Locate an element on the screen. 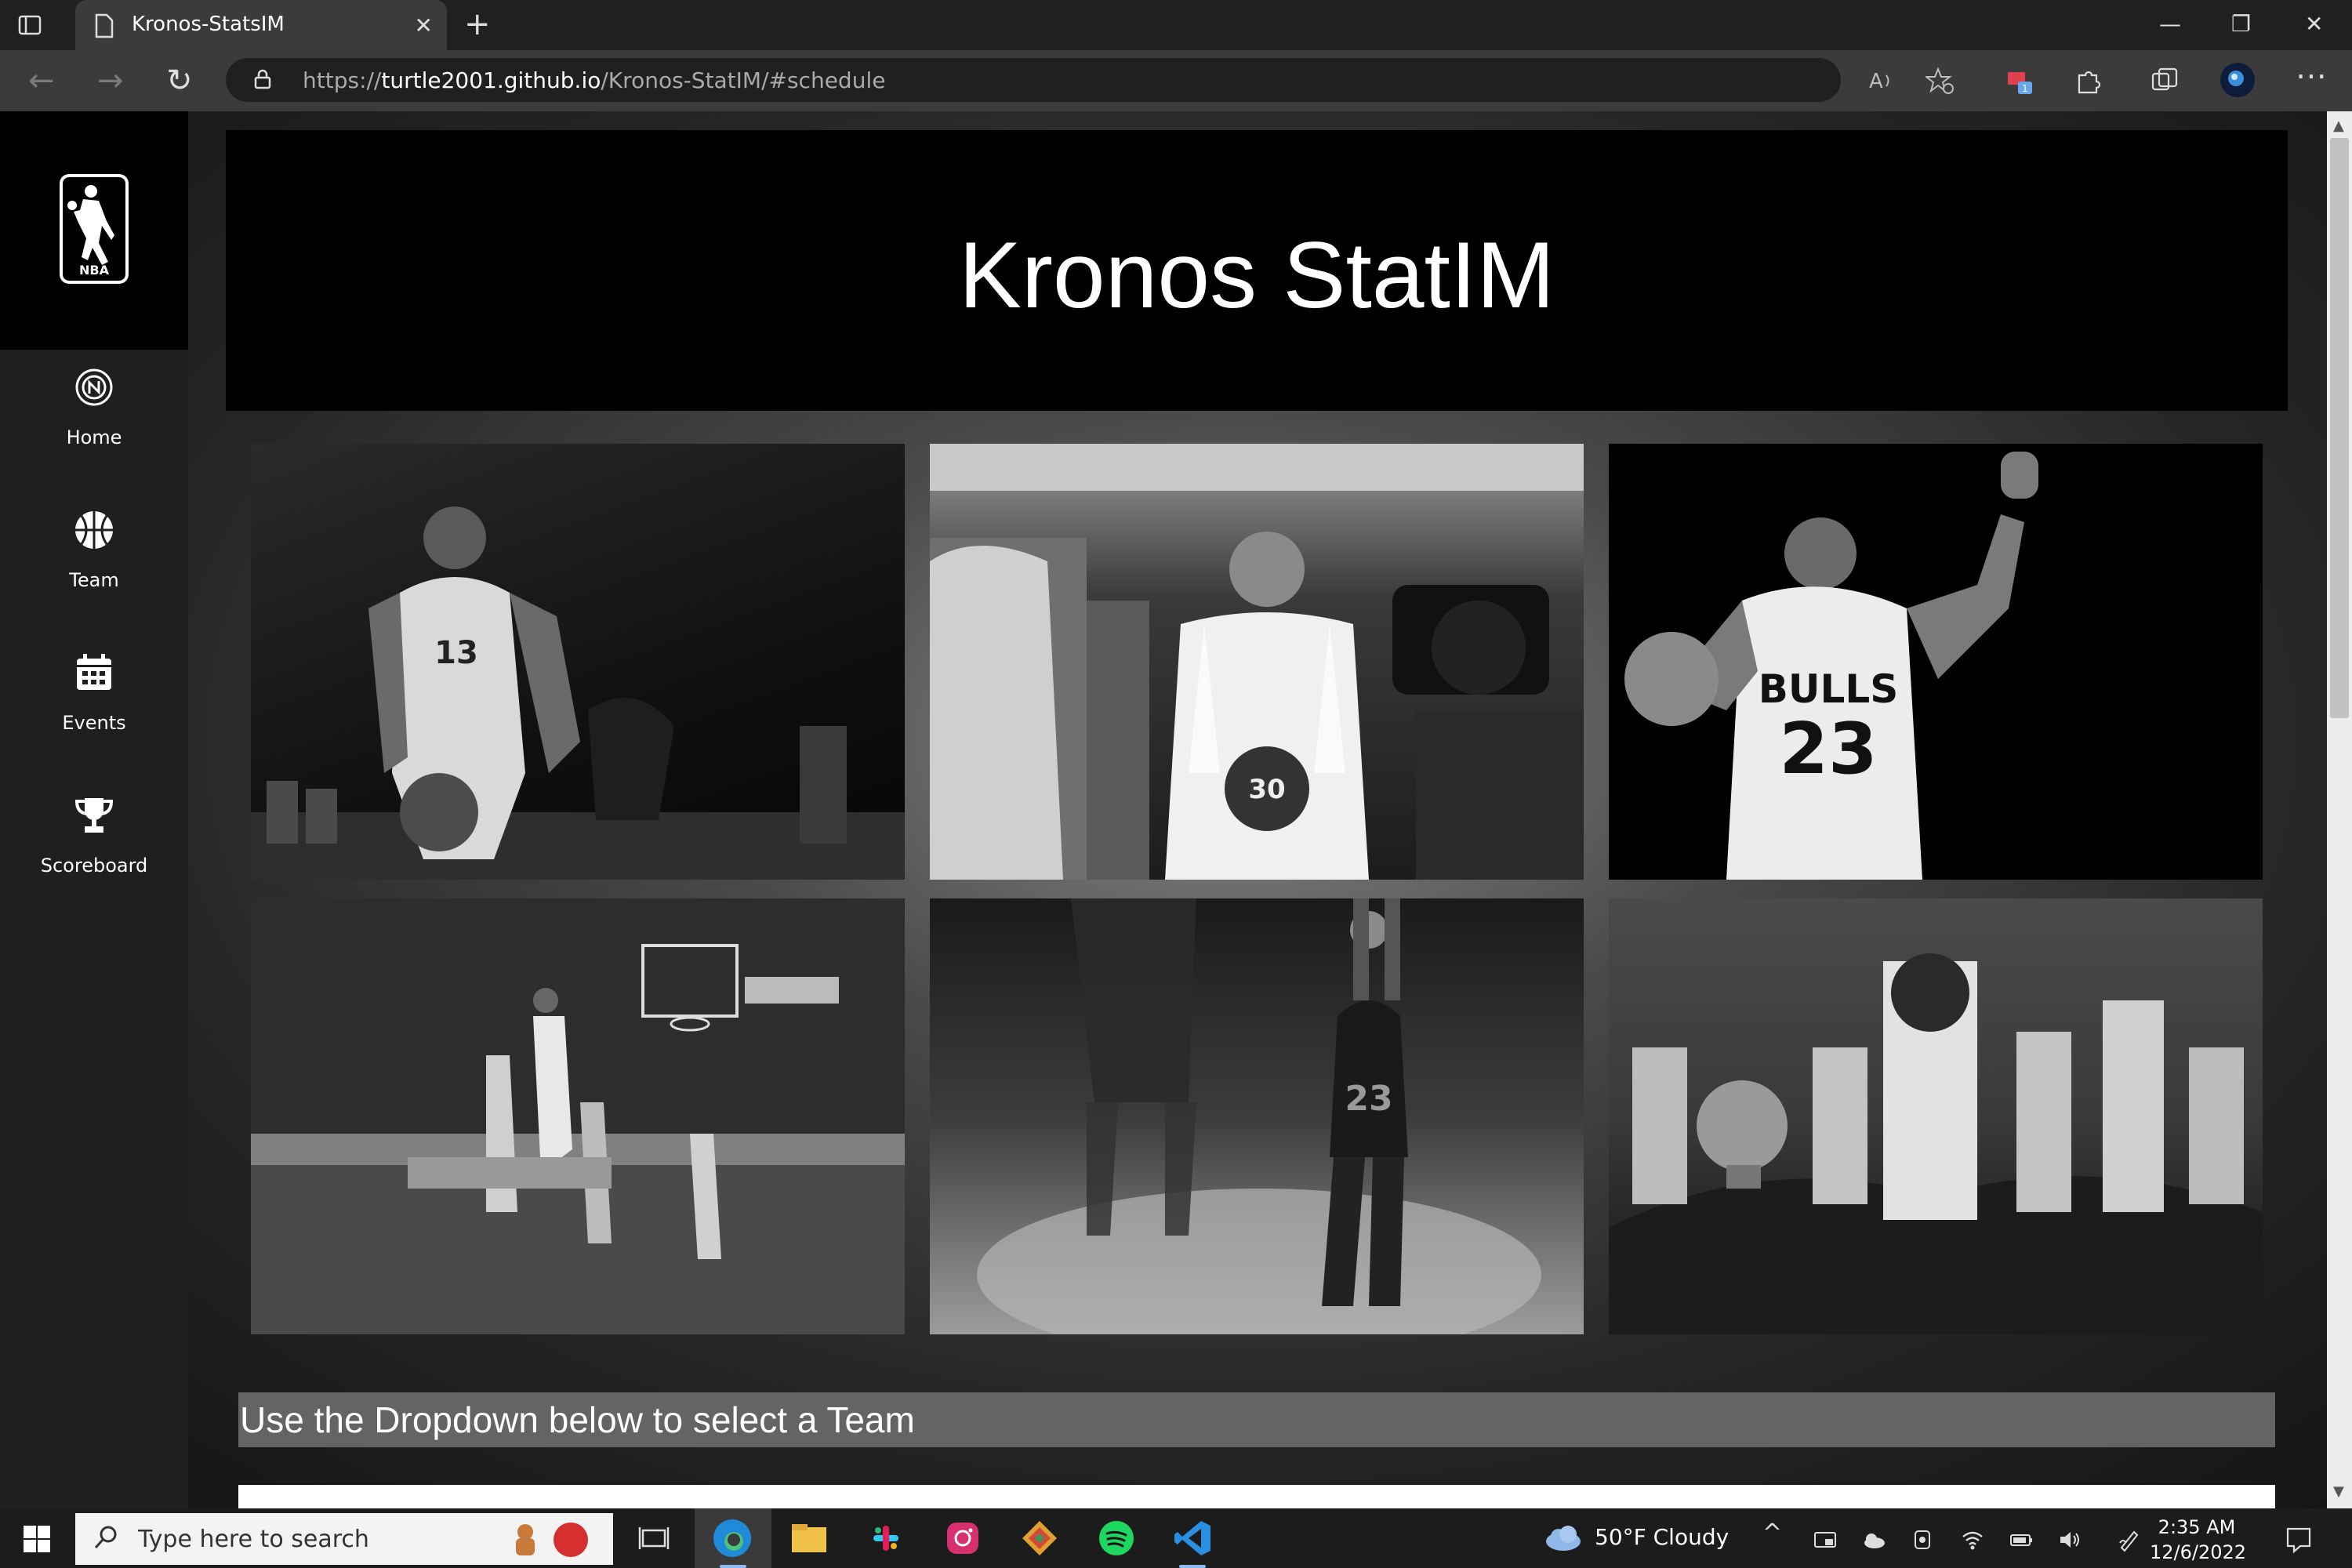 Image resolution: width=2352 pixels, height=1568 pixels. scroll-down-arrow-icon: ▼ is located at coordinates (2338, 1491).